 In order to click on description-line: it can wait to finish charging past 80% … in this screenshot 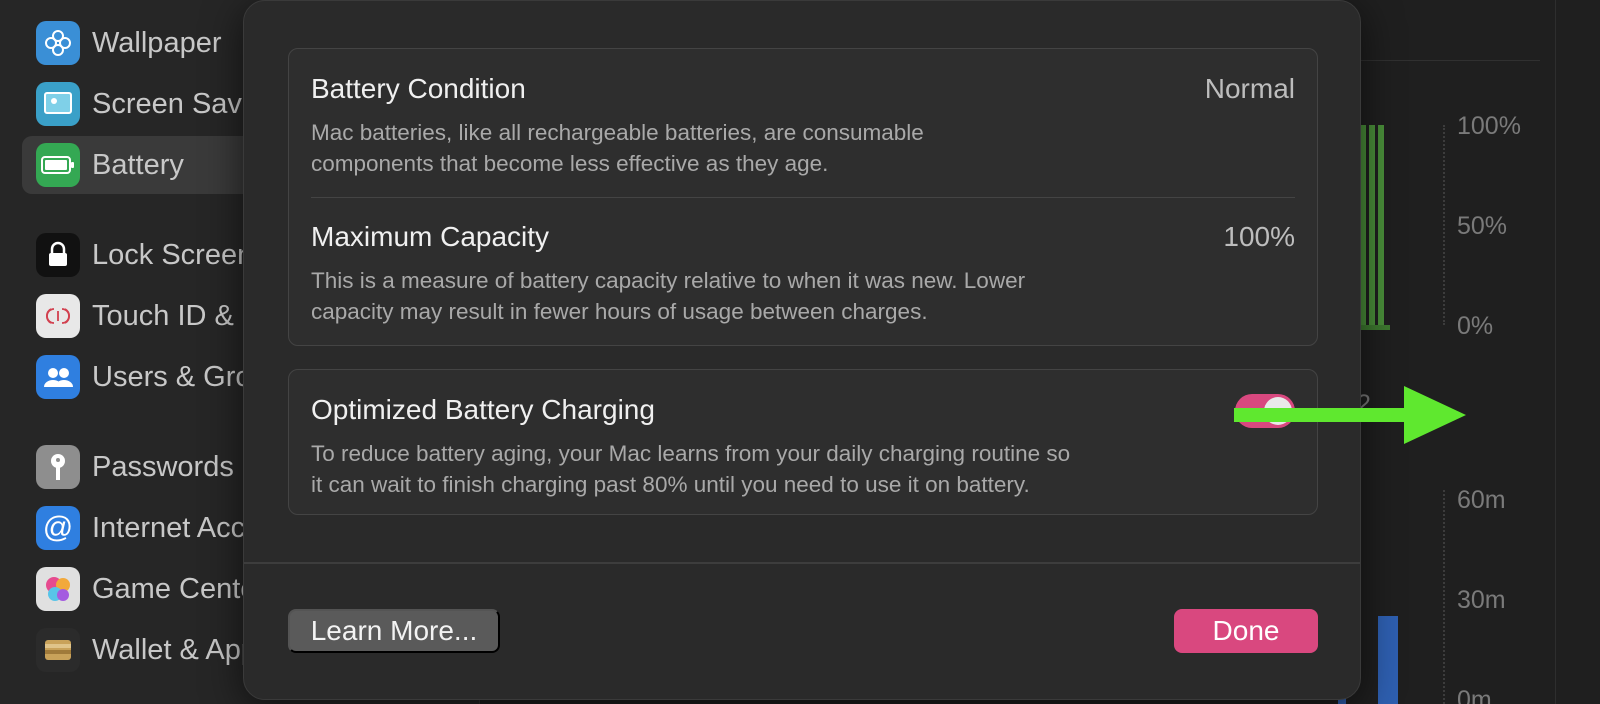, I will do `click(670, 484)`.